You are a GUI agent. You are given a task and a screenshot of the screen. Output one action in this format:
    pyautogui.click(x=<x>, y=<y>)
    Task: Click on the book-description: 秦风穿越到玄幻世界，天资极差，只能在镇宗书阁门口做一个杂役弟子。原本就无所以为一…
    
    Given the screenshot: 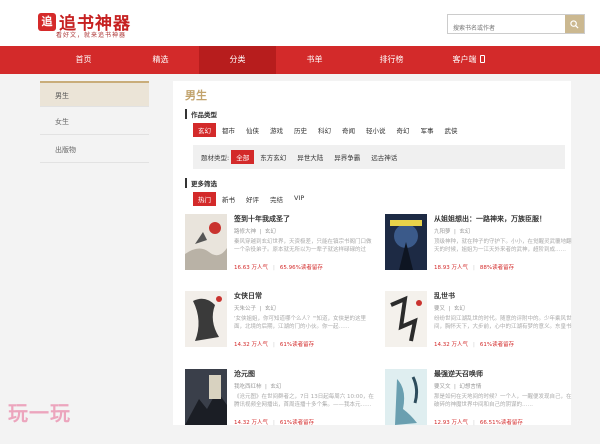 What is the action you would take?
    pyautogui.click(x=303, y=246)
    